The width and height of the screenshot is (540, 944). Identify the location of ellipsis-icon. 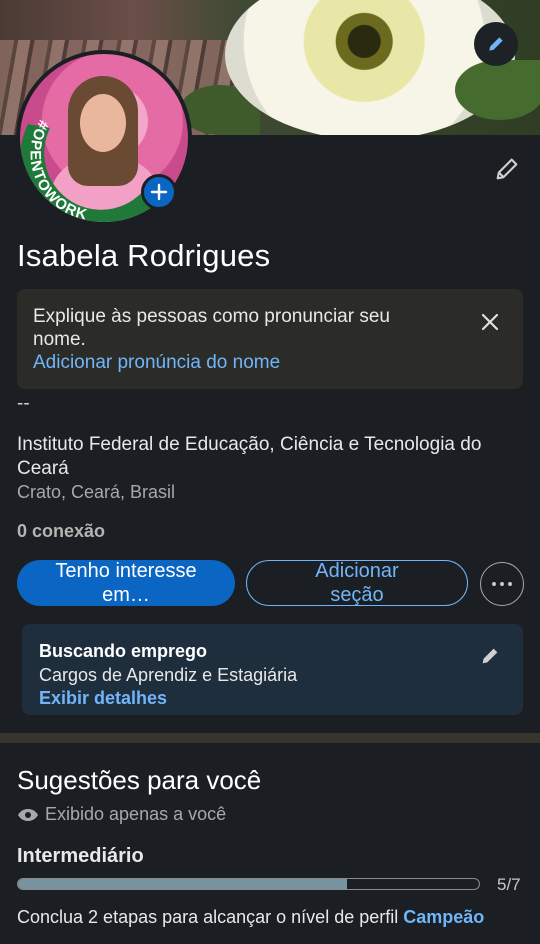
(502, 584).